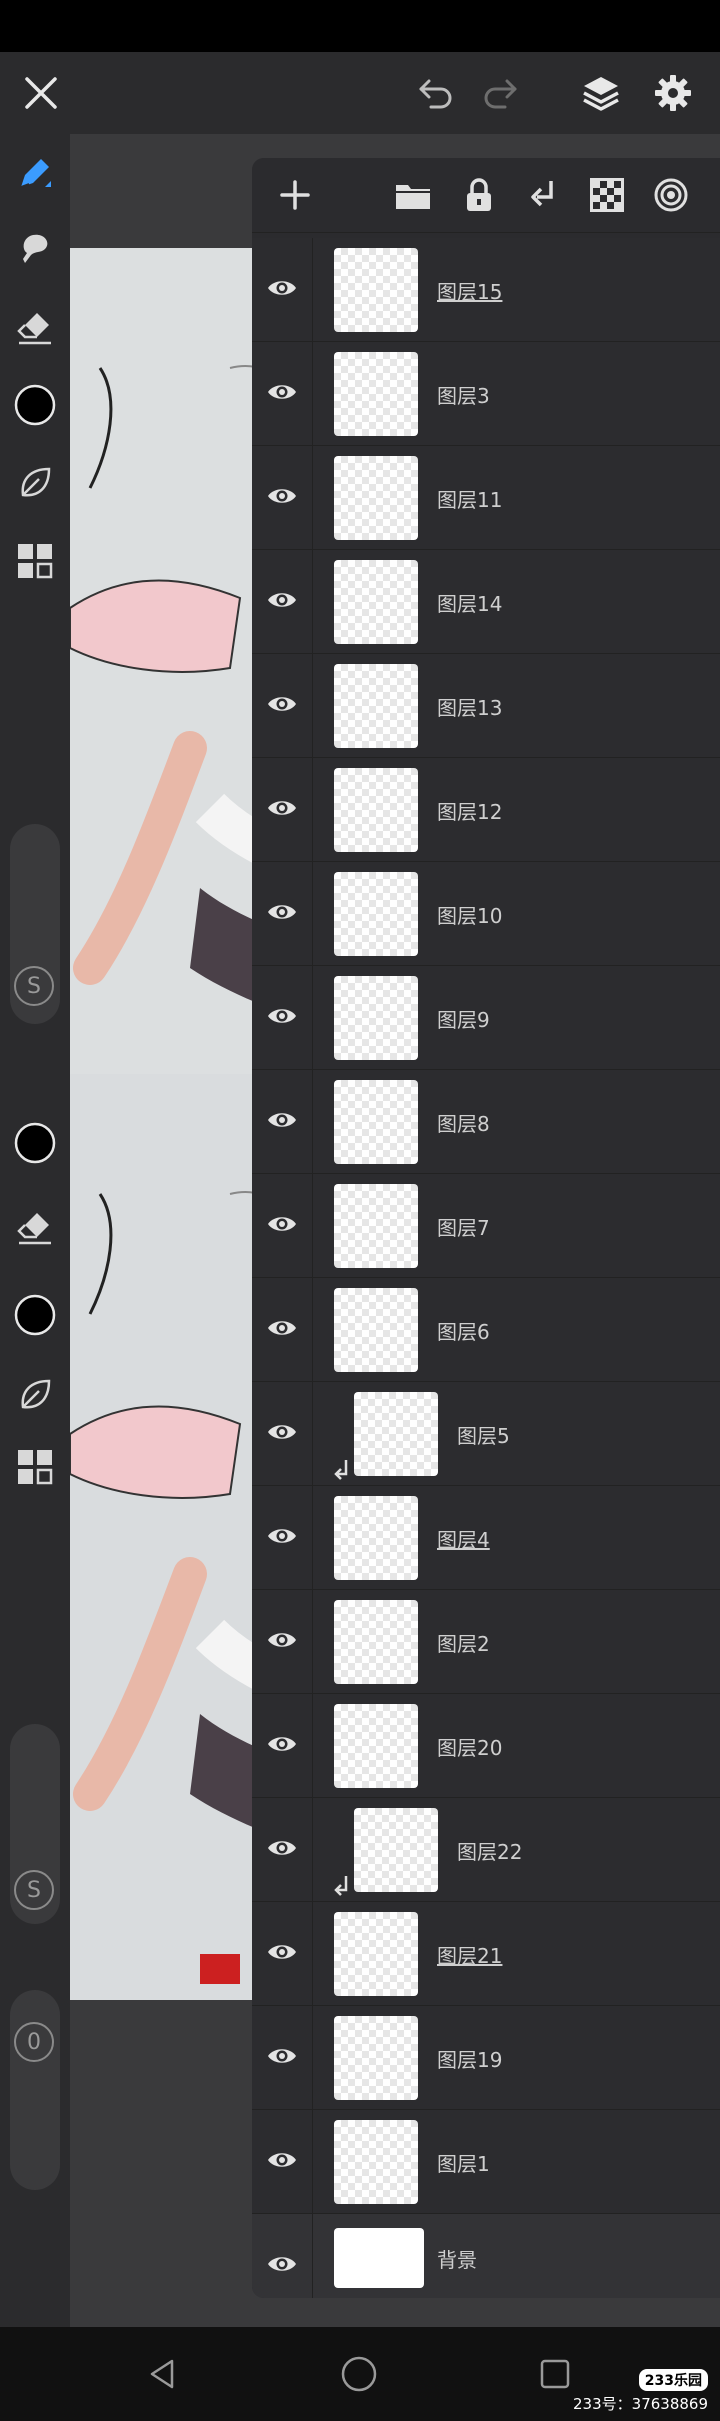  I want to click on checkerboard-icon, so click(607, 195).